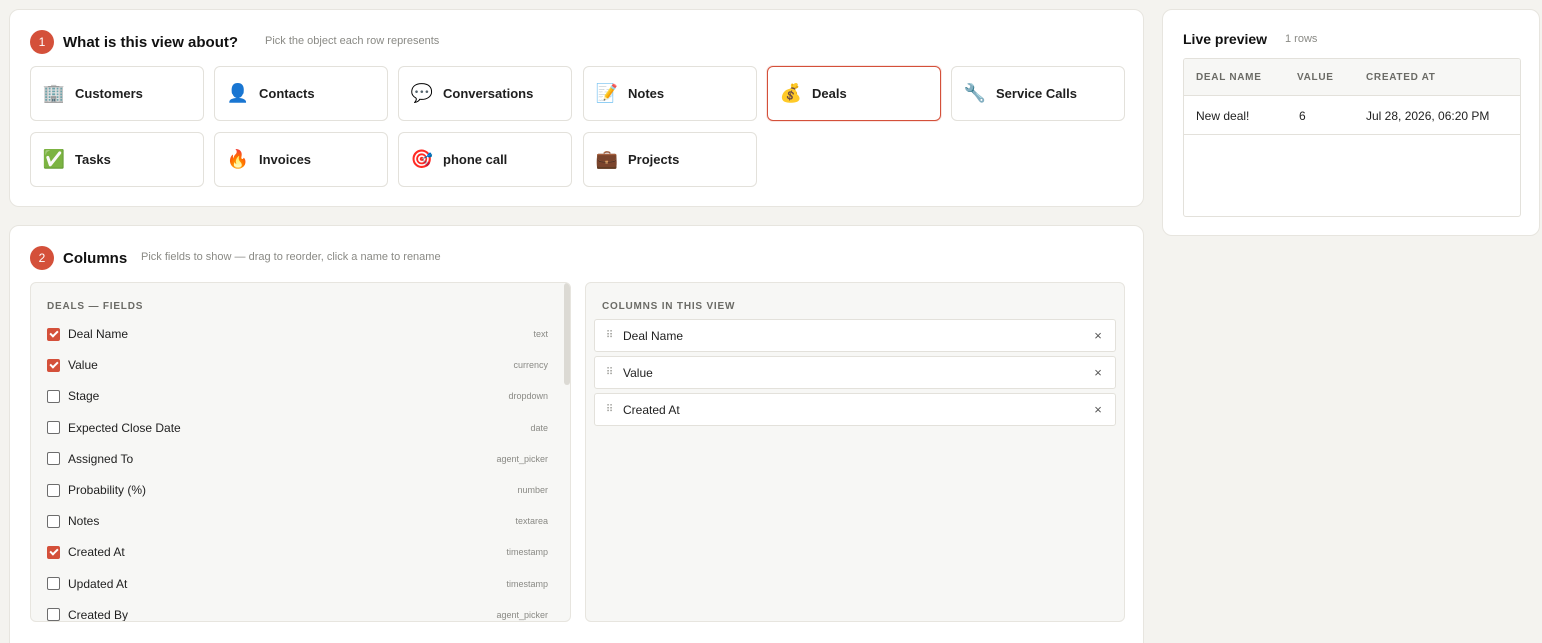 This screenshot has height=643, width=1542. Describe the element at coordinates (852, 336) in the screenshot. I see `view-column-name: Deal Name` at that location.